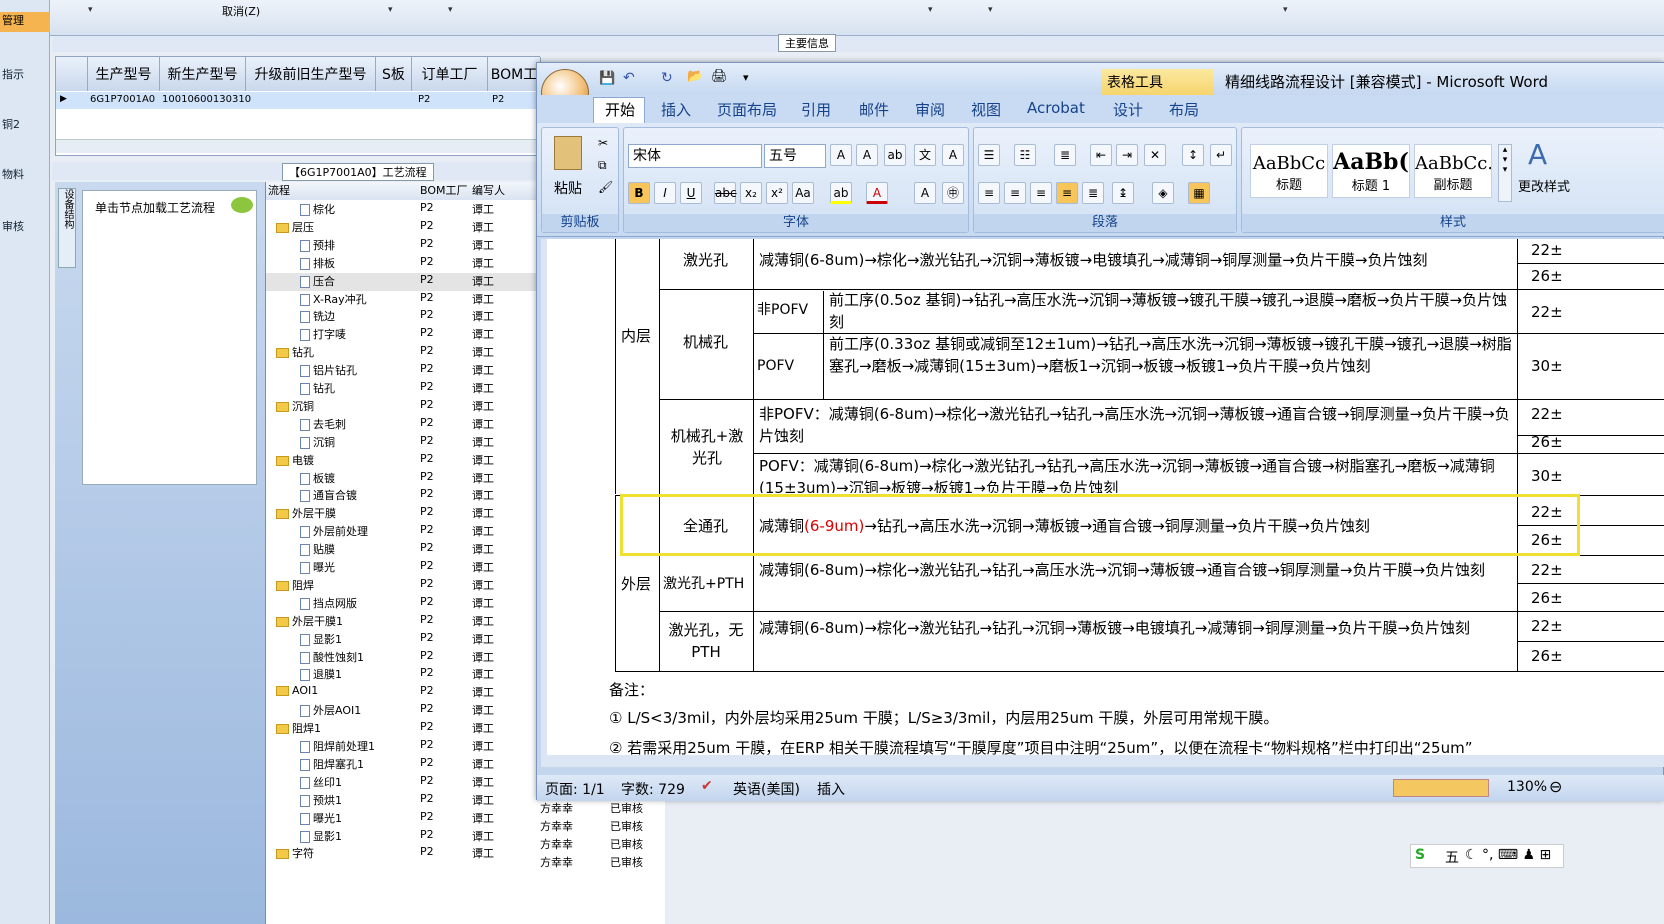 The height and width of the screenshot is (924, 1664). Describe the element at coordinates (1065, 155) in the screenshot. I see `multilevel-list-icon: ≣` at that location.